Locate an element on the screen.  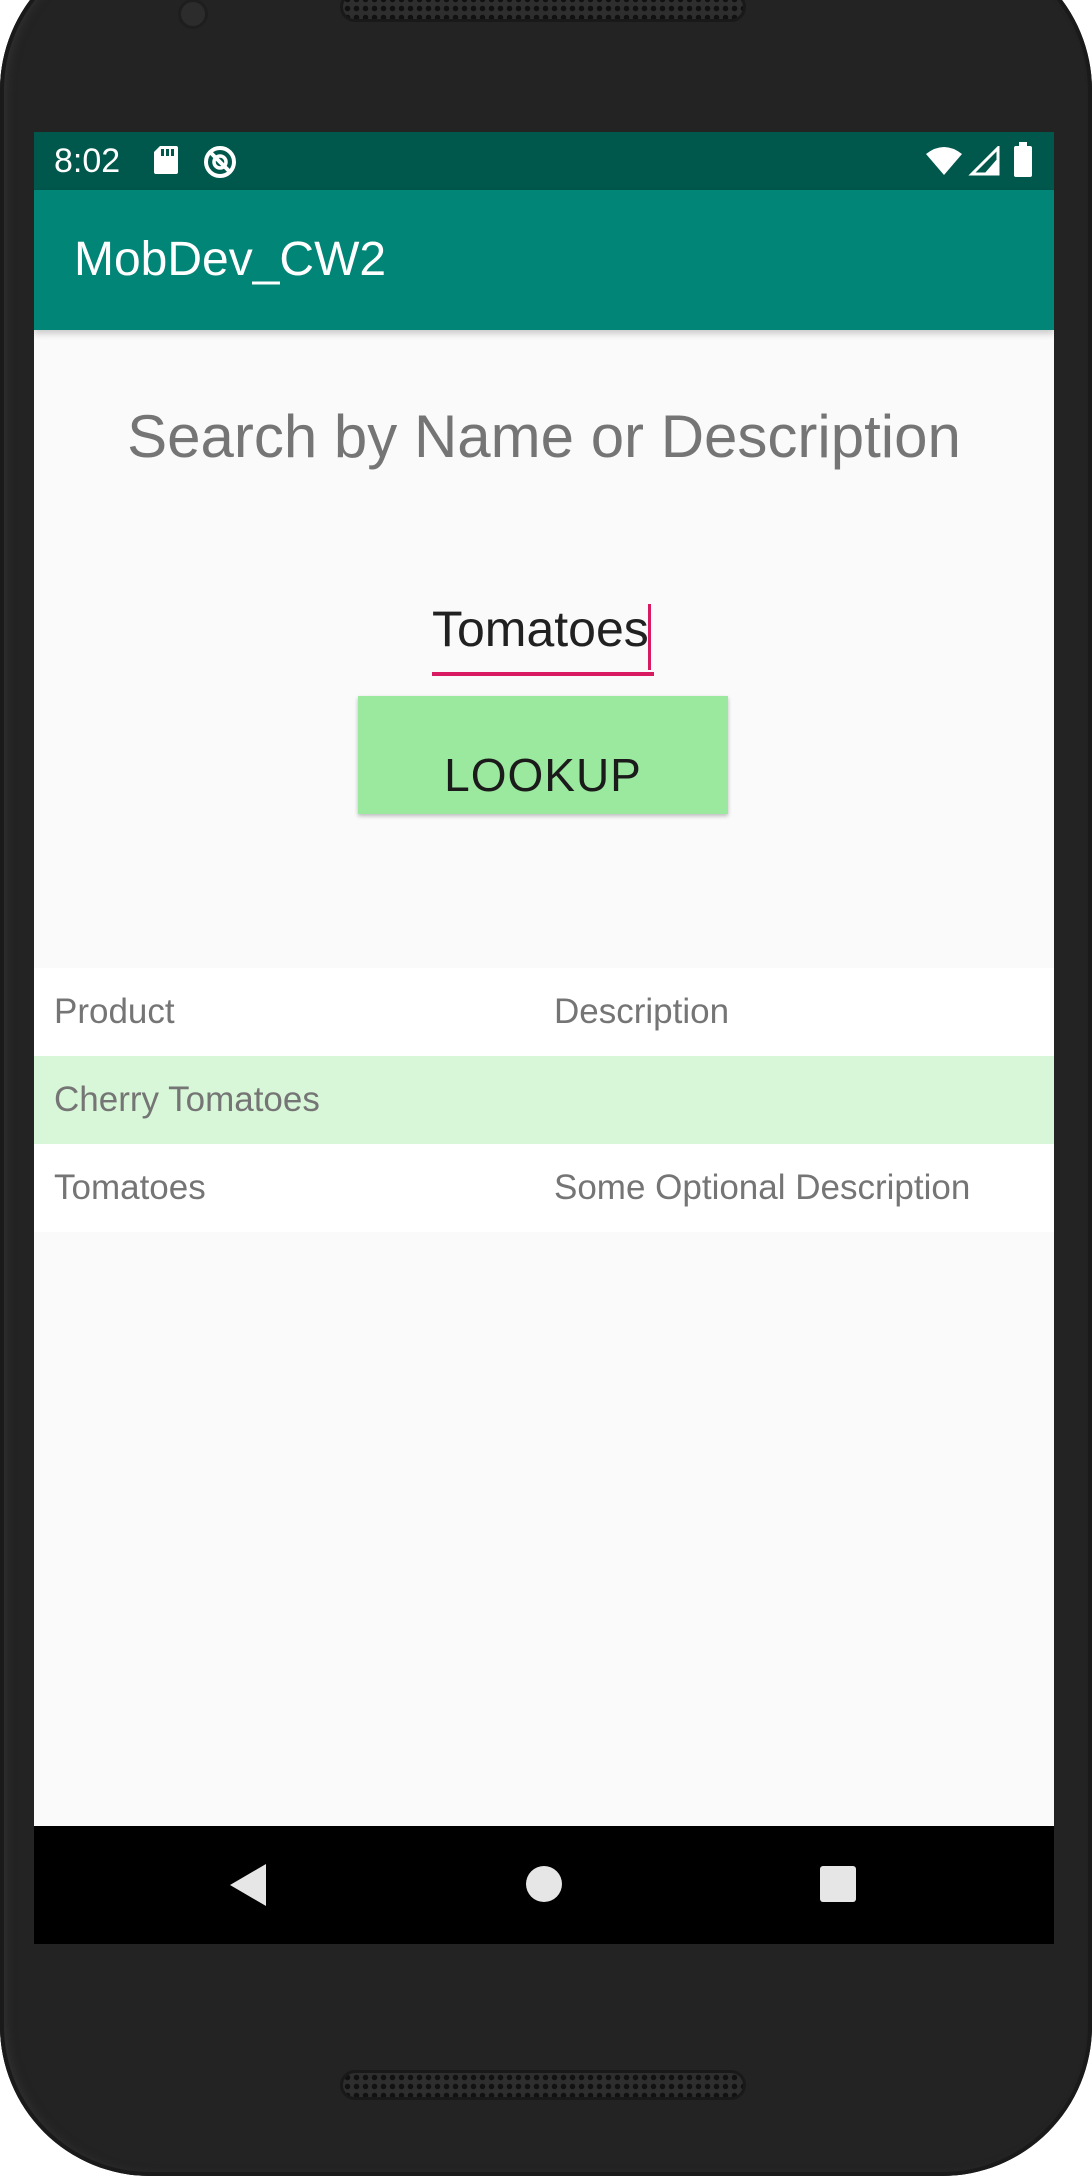
app-title: MobDev_CW2 is located at coordinates (230, 259).